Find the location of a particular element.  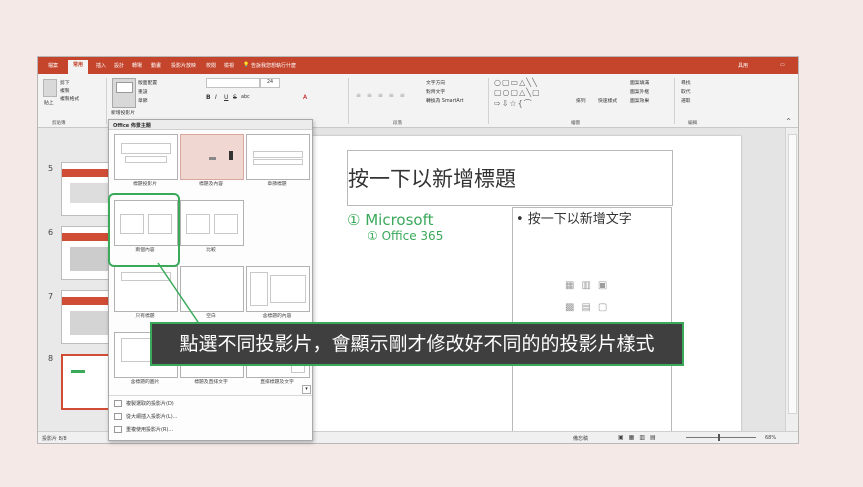

insert-media-icons: ▩▤▢ is located at coordinates (589, 307).